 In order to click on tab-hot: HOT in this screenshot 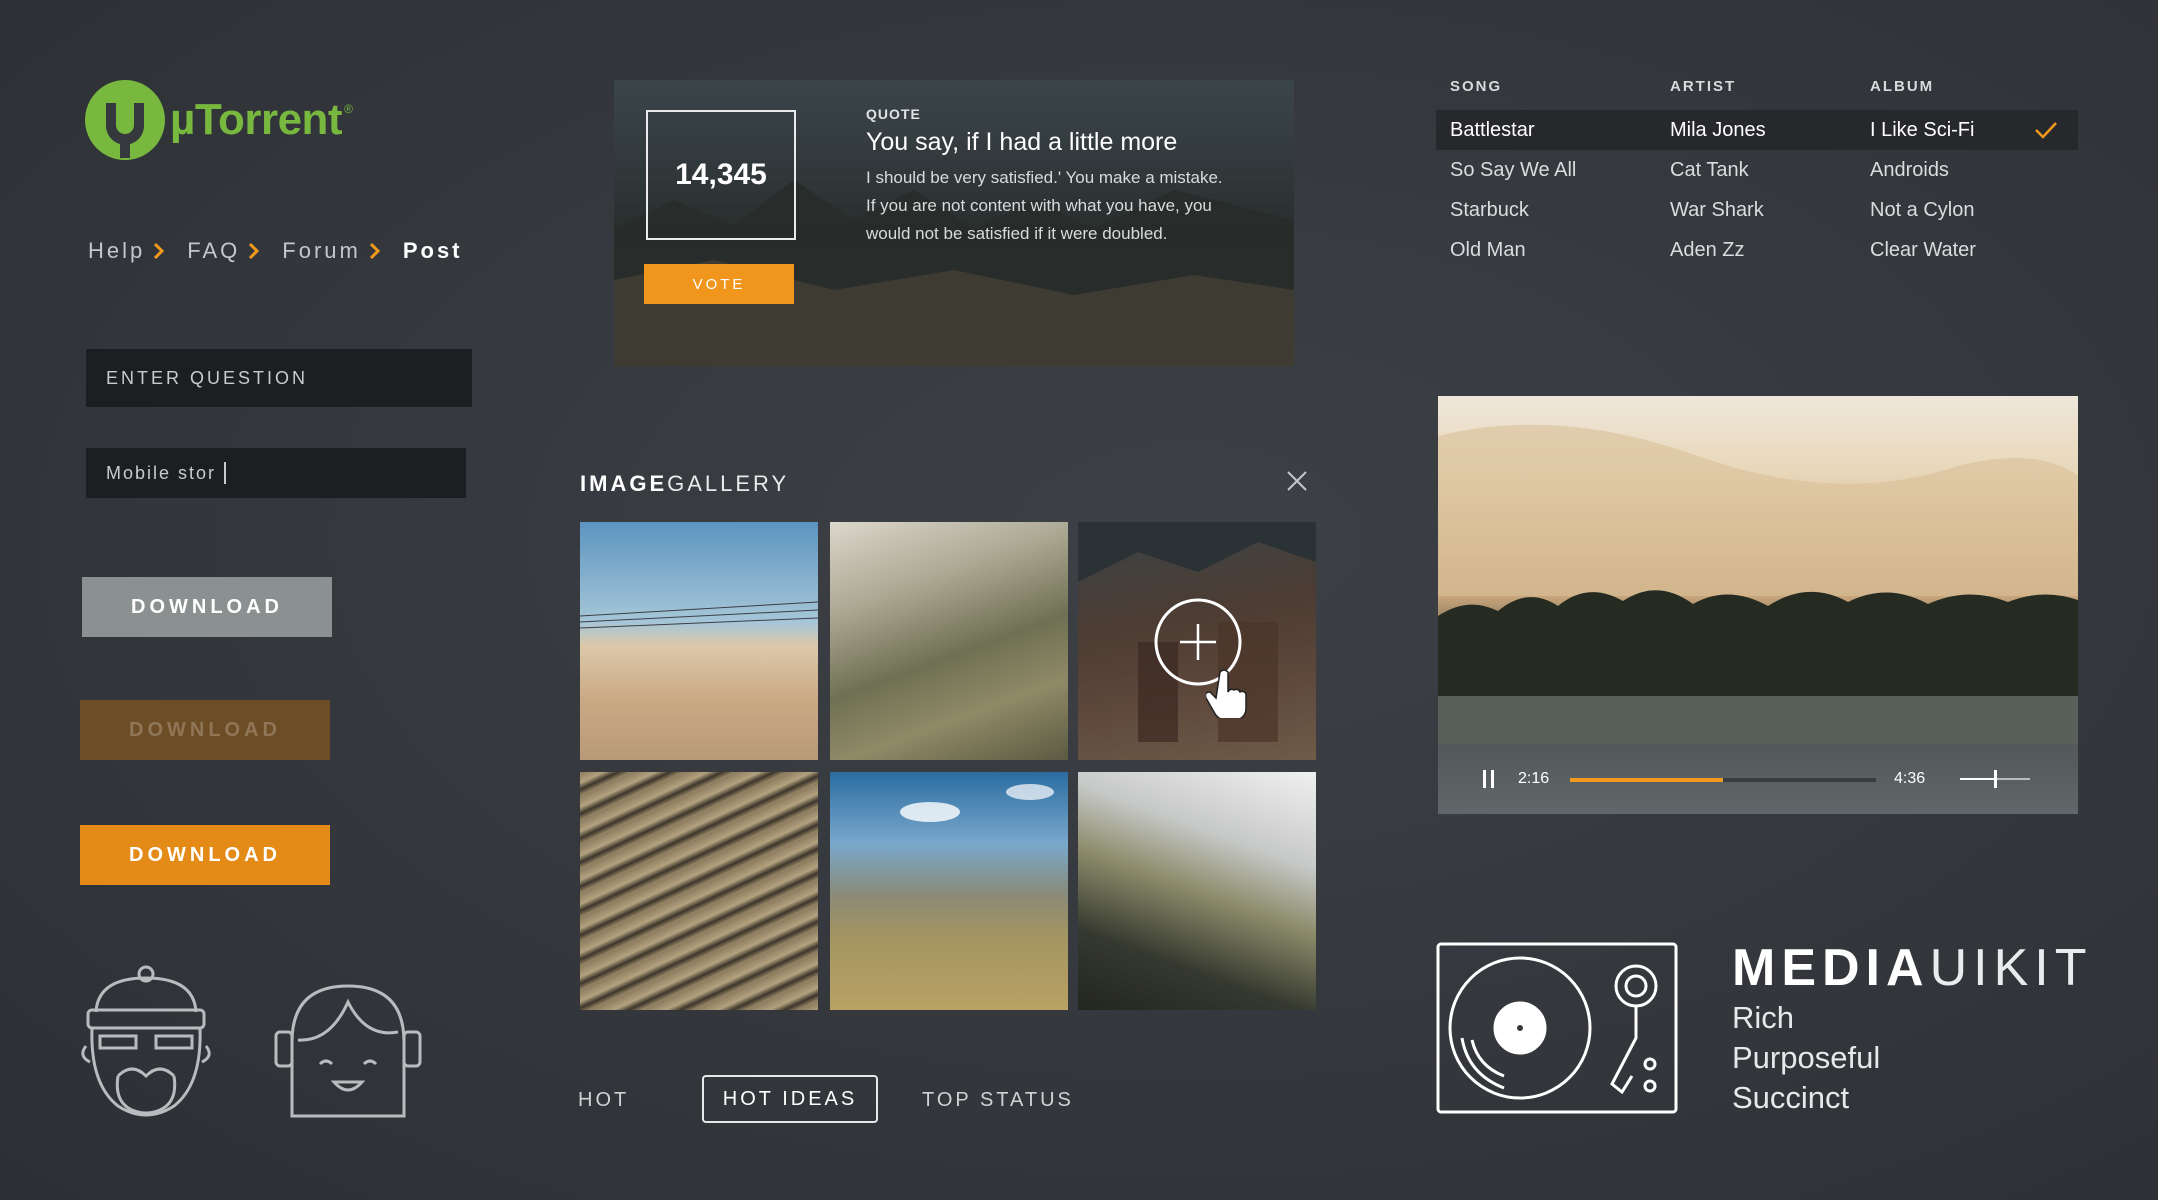, I will do `click(603, 1100)`.